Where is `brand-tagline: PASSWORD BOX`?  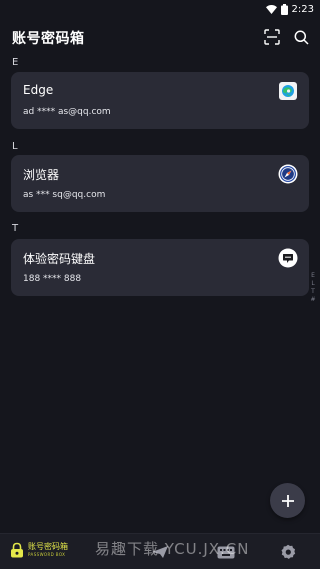
brand-tagline: PASSWORD BOX is located at coordinates (47, 554).